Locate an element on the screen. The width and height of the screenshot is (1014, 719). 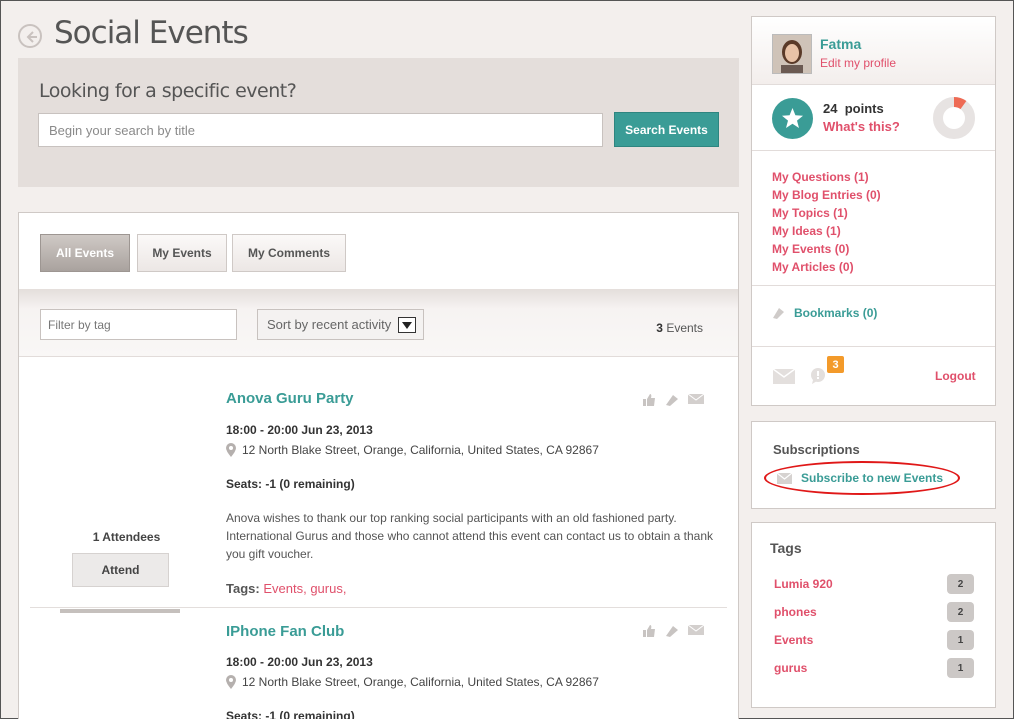
my-topics-link: My Topics (1) is located at coordinates (826, 213).